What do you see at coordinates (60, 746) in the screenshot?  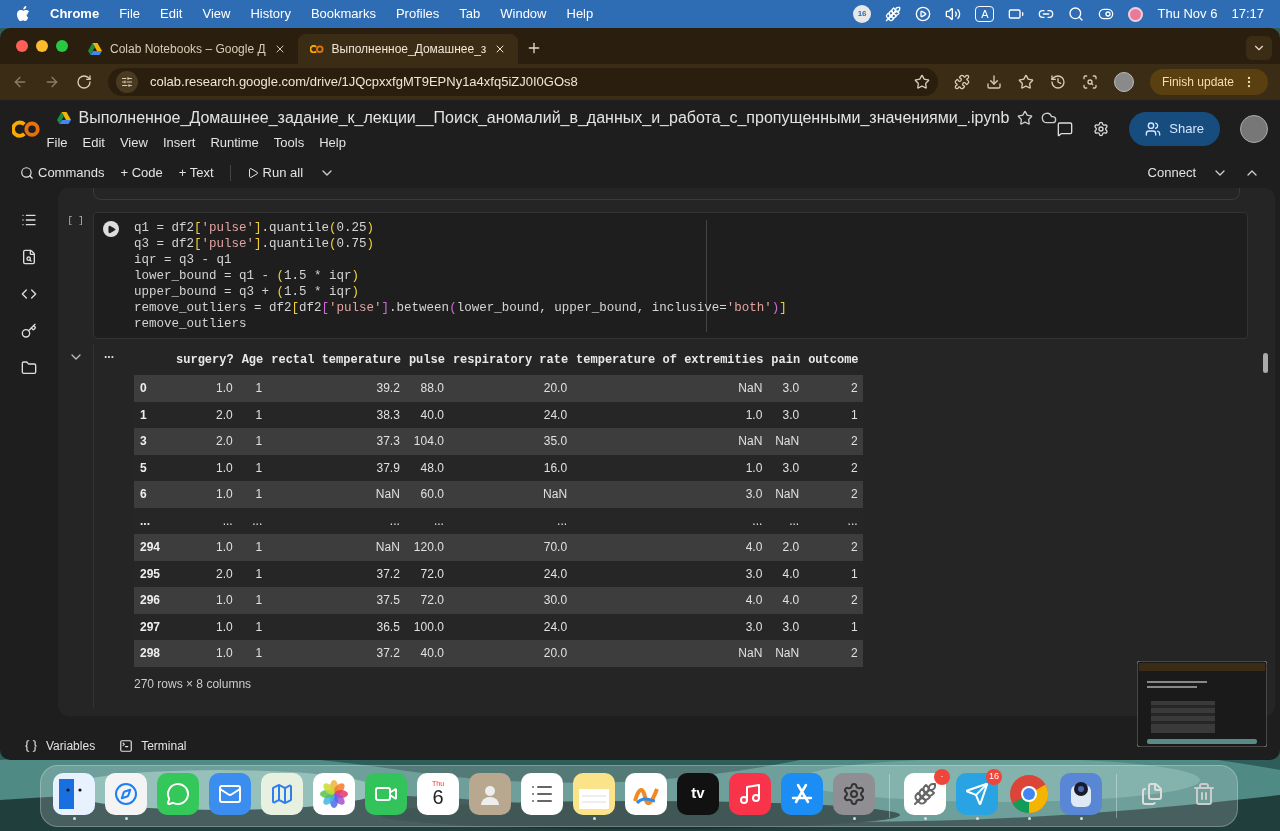 I see `variables-button: Variables` at bounding box center [60, 746].